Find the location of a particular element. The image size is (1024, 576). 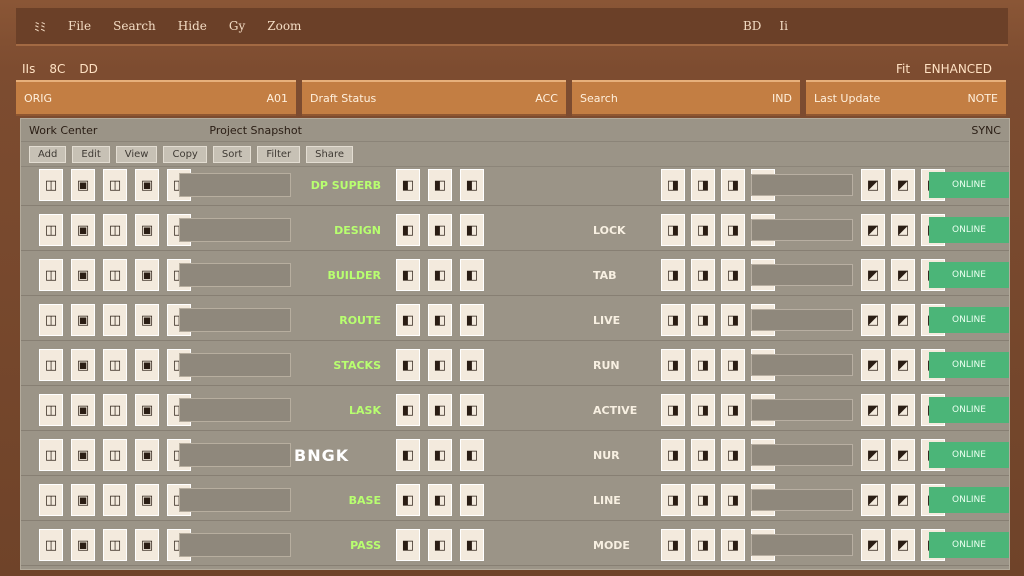

tool-share-button: Share is located at coordinates (329, 154).